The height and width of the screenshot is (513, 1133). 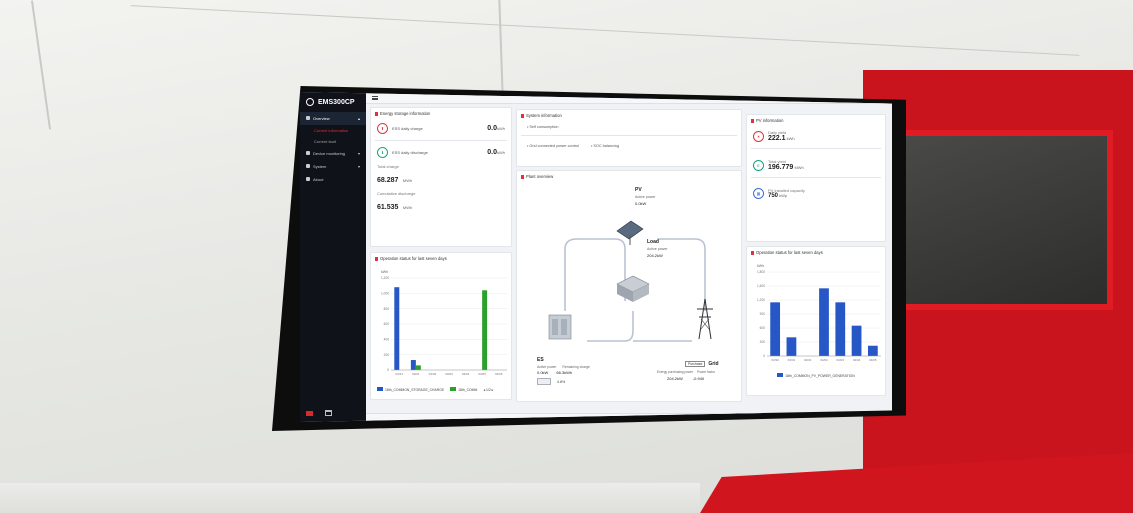 I want to click on x-tick-label: 03/05, so click(x=482, y=374).